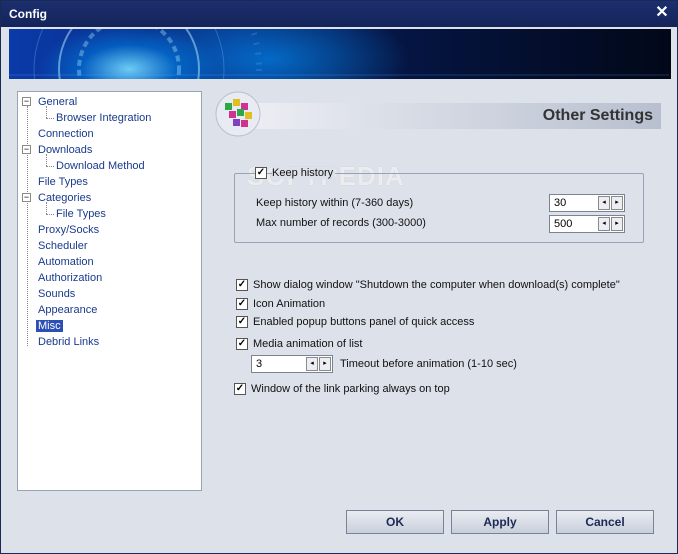  What do you see at coordinates (242, 344) in the screenshot?
I see `media-animation-checkbox: ✓` at bounding box center [242, 344].